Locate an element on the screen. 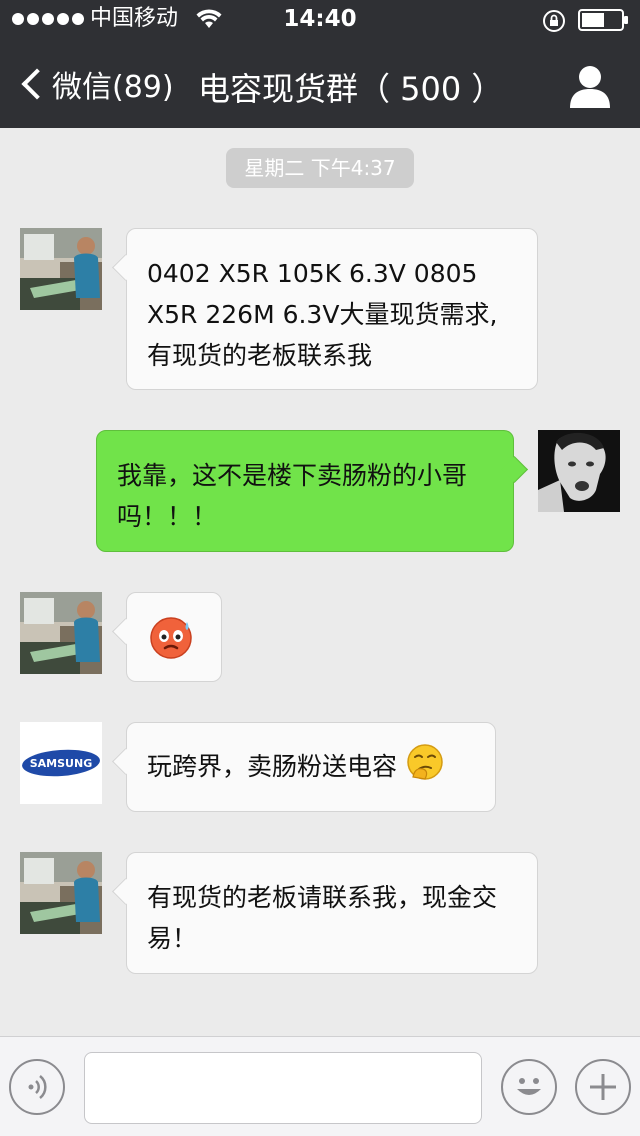  avatar-samsung-logo-icon: SAMSUNG is located at coordinates (61, 763).